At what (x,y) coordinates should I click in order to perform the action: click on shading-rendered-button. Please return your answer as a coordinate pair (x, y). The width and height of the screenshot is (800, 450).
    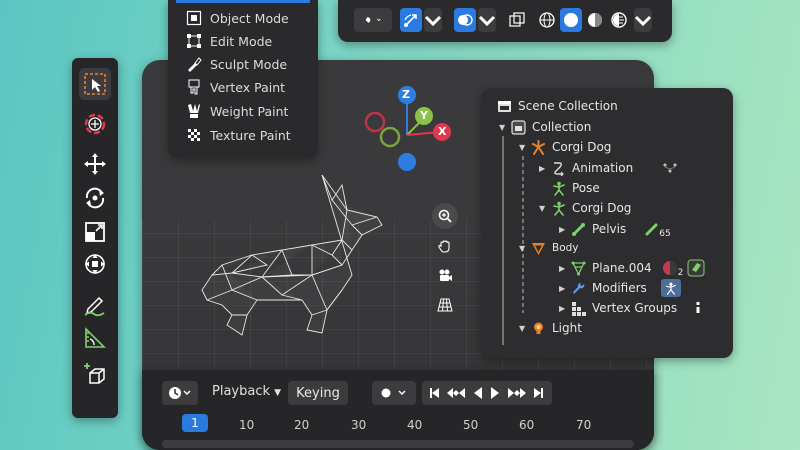
    Looking at the image, I should click on (619, 20).